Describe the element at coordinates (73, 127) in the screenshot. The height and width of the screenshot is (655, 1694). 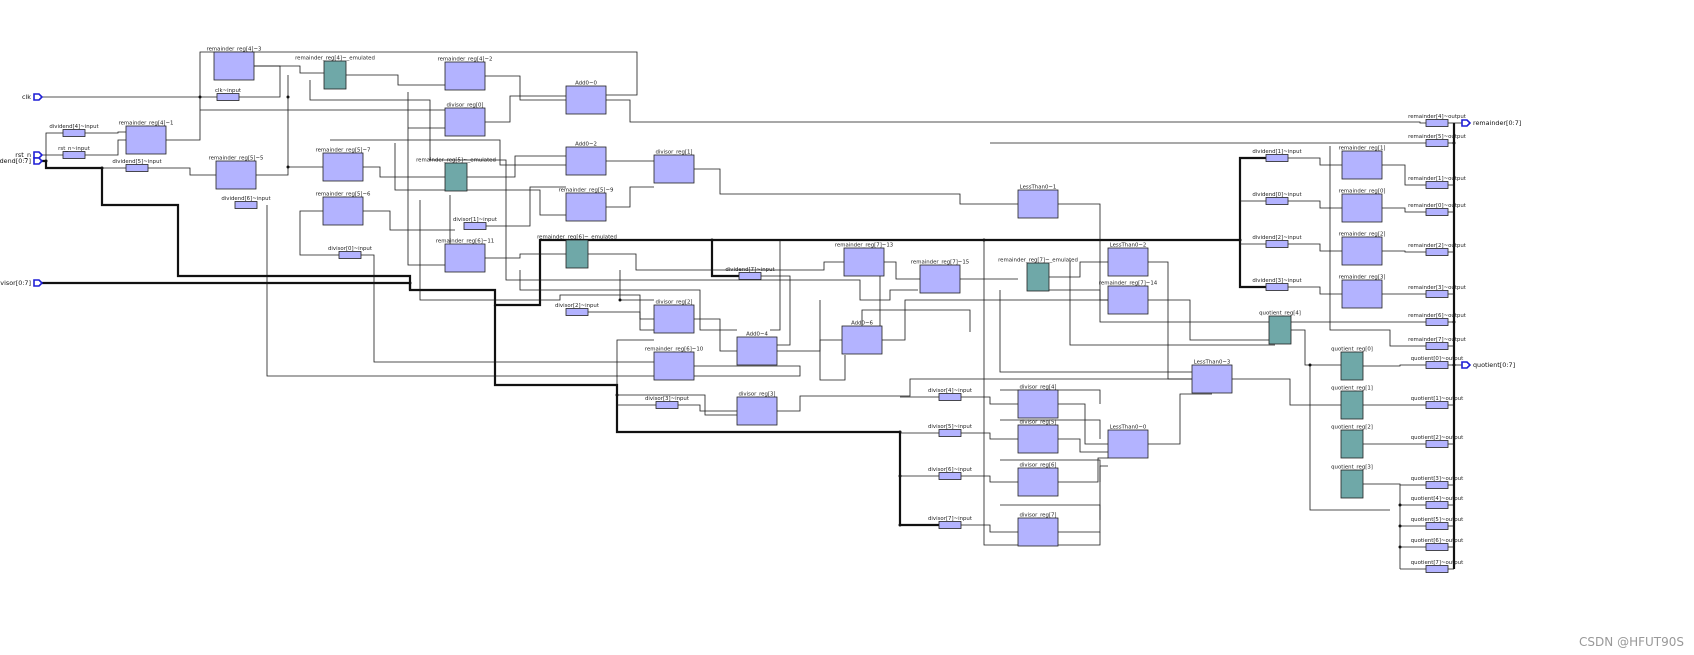
I see `cell-label: dividend[4]~input` at that location.